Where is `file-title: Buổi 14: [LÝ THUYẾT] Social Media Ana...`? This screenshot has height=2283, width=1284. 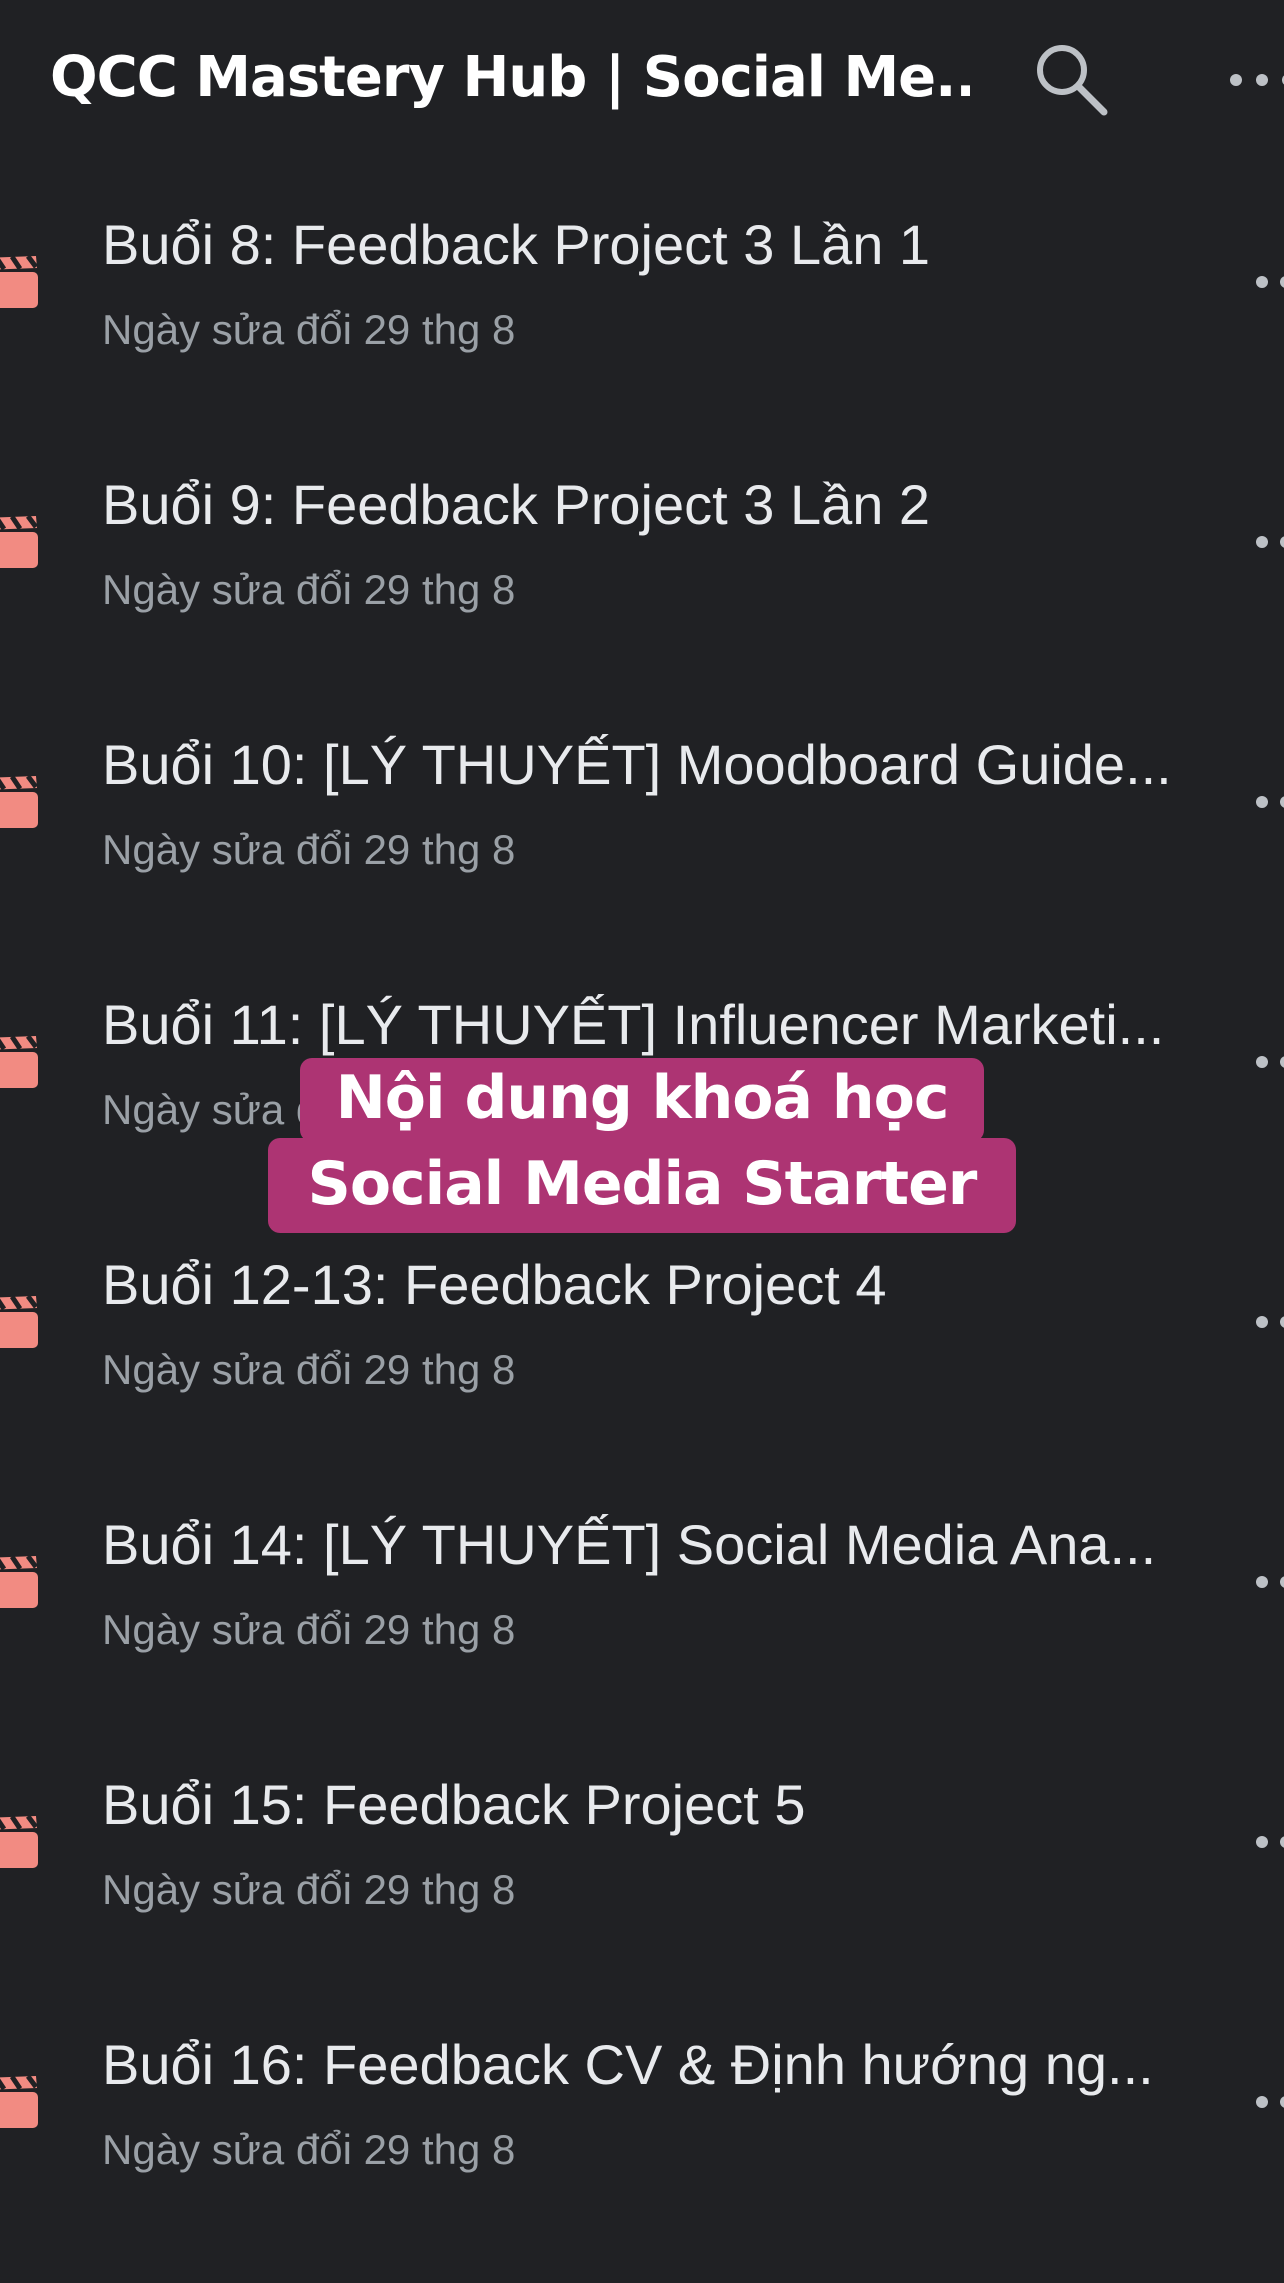 file-title: Buổi 14: [LÝ THUYẾT] Social Media Ana... is located at coordinates (629, 1544).